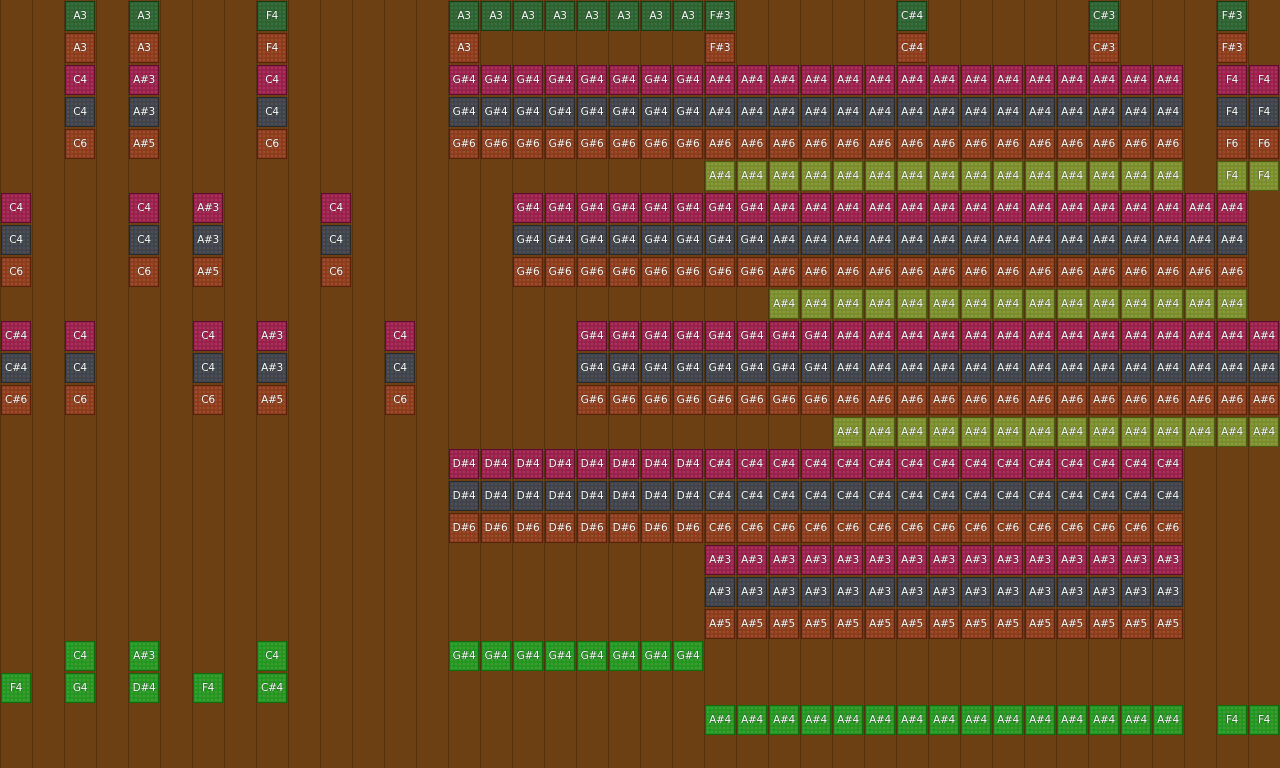 The width and height of the screenshot is (1280, 768). What do you see at coordinates (80, 688) in the screenshot?
I see `note-block: G4` at bounding box center [80, 688].